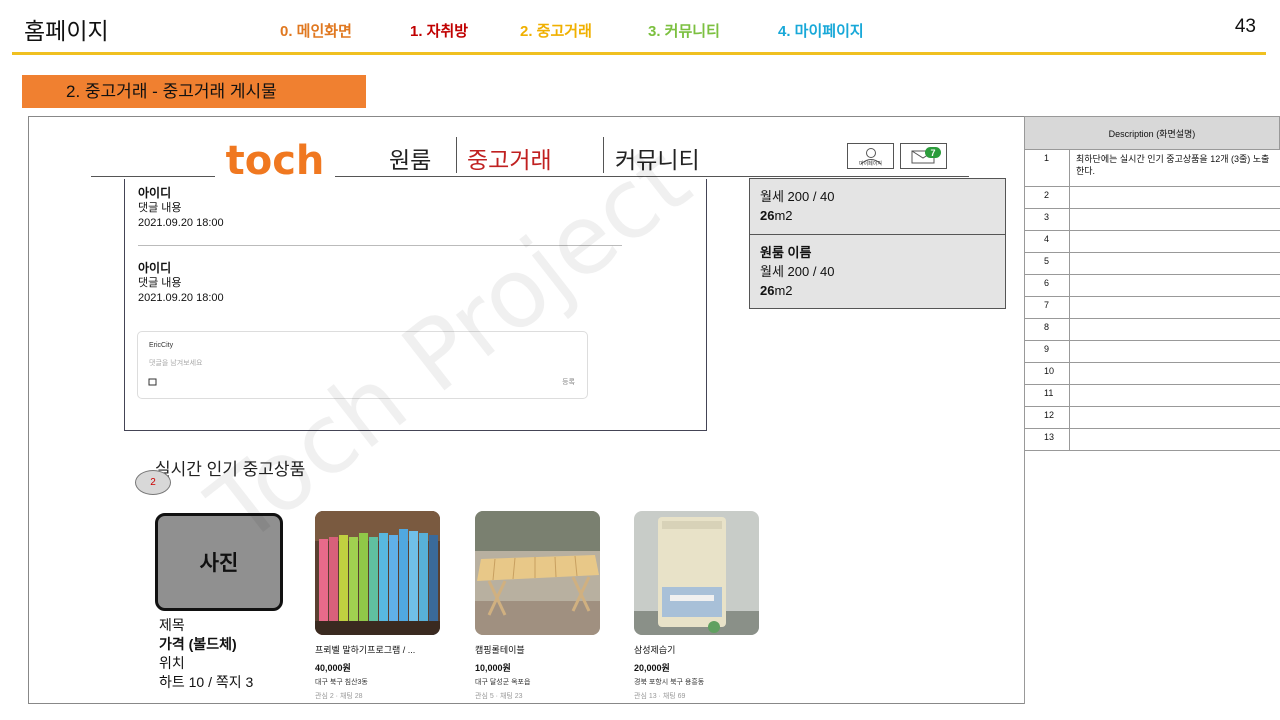 This screenshot has width=1280, height=720. I want to click on description-row: 4, so click(1152, 242).